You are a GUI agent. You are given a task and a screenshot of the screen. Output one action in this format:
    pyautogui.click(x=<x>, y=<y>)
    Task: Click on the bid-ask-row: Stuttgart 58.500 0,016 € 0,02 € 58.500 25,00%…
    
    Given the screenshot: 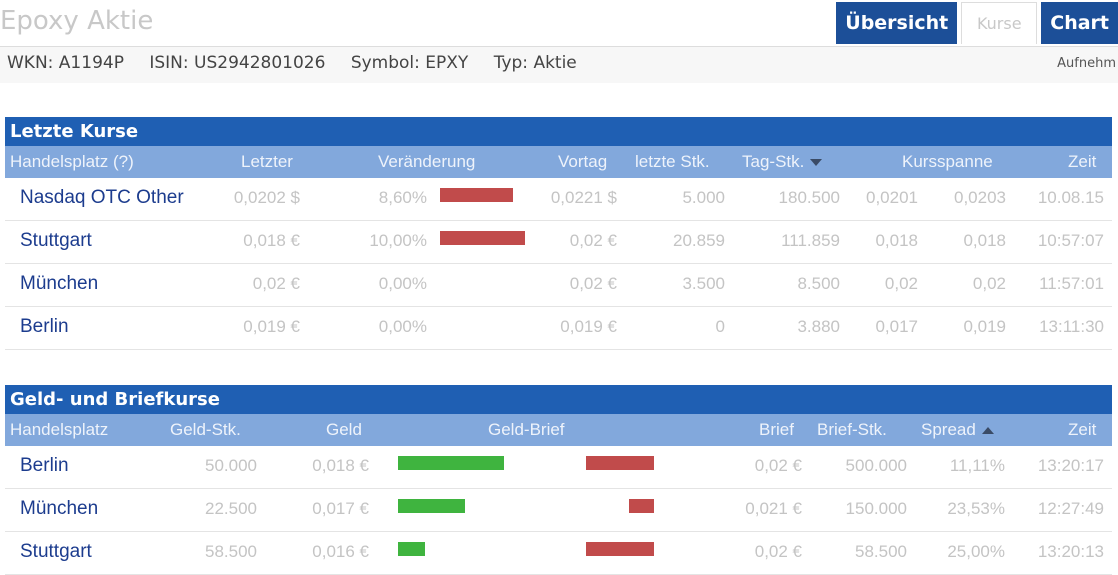 What is the action you would take?
    pyautogui.click(x=558, y=553)
    